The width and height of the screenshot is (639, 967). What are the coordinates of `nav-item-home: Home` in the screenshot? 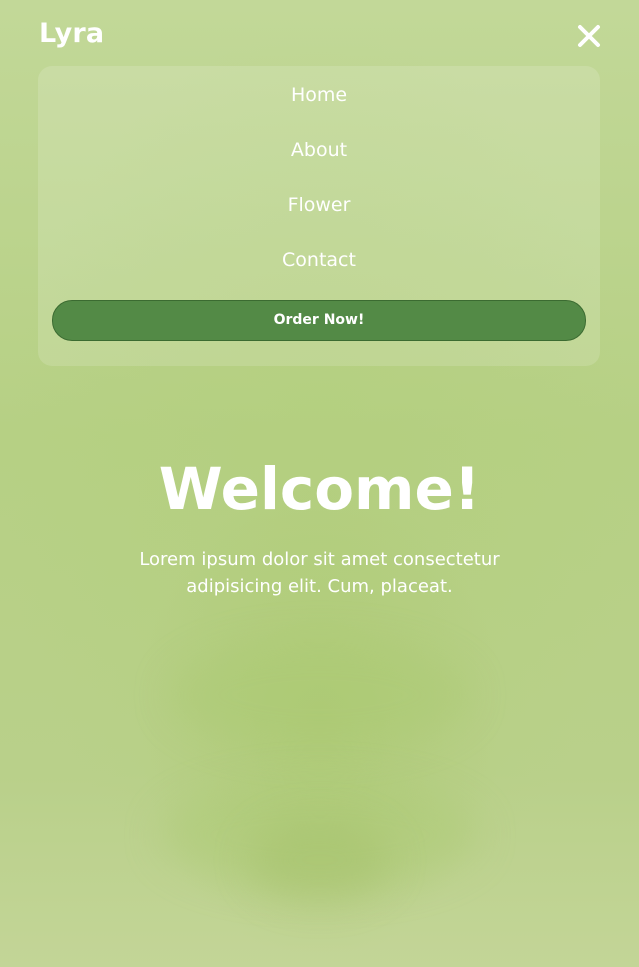 It's located at (319, 95).